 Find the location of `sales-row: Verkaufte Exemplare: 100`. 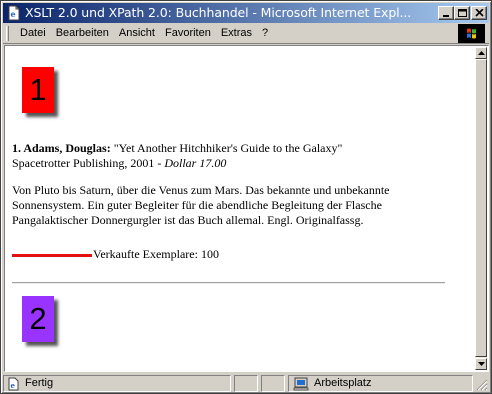

sales-row: Verkaufte Exemplare: 100 is located at coordinates (115, 254).